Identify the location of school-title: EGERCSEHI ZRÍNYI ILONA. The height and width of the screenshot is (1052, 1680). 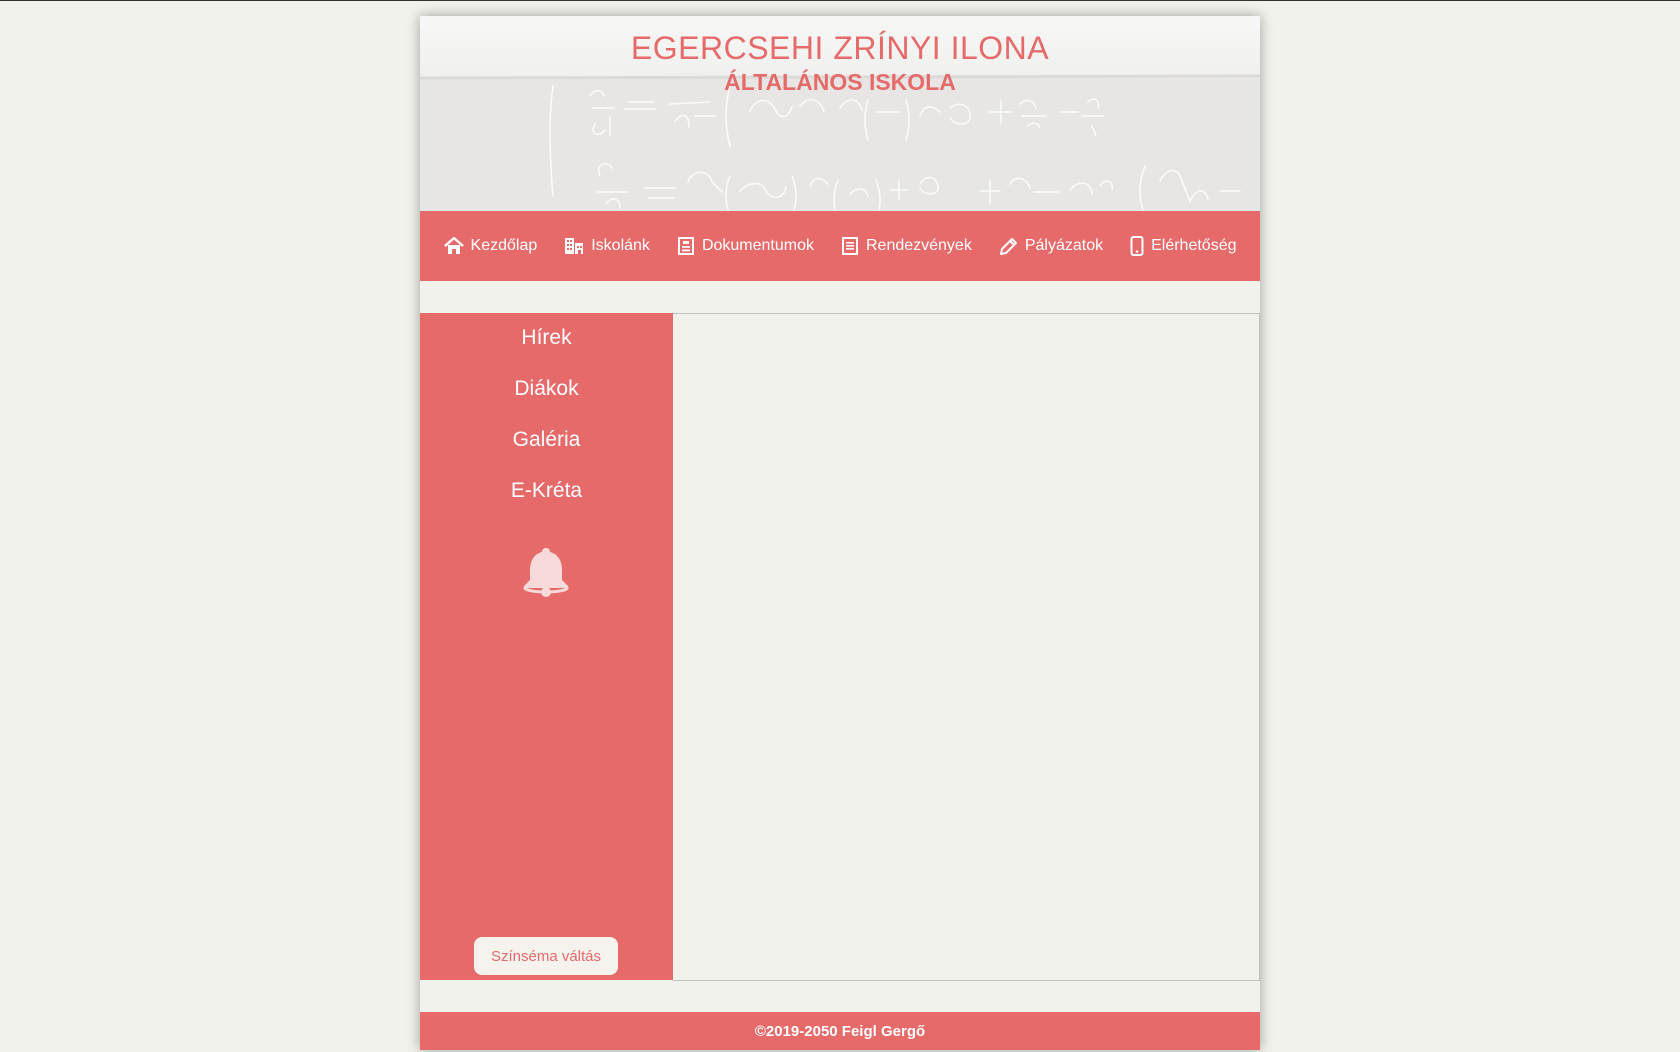
(840, 48).